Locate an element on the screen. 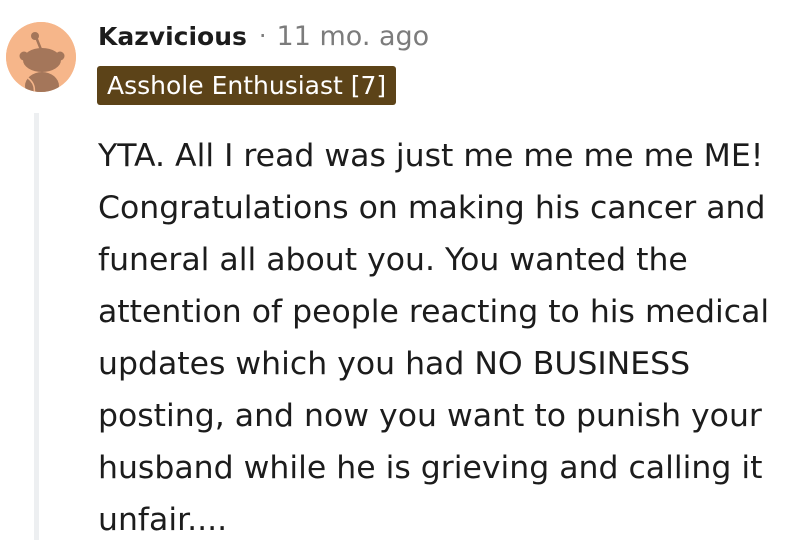  author-username: Kazvicious is located at coordinates (172, 36).